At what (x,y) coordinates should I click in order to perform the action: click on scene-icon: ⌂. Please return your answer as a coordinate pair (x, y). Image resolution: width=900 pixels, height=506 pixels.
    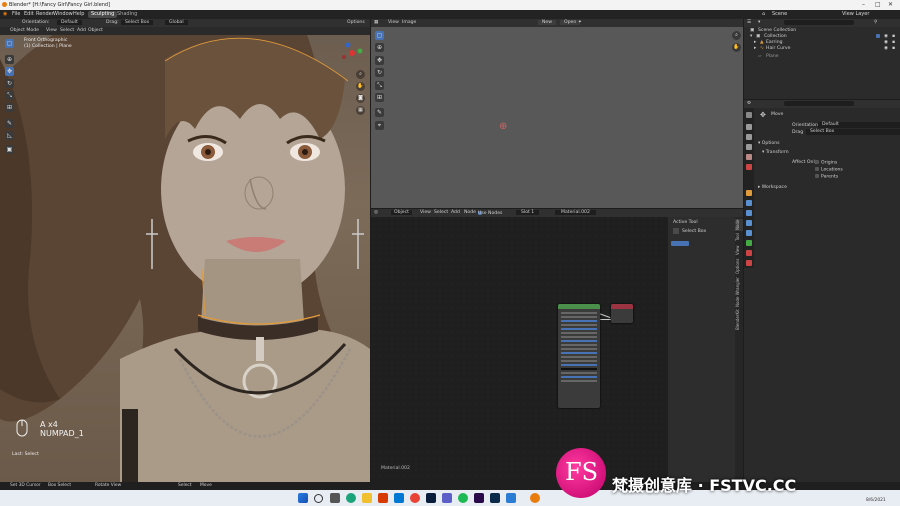
    Looking at the image, I should click on (763, 14).